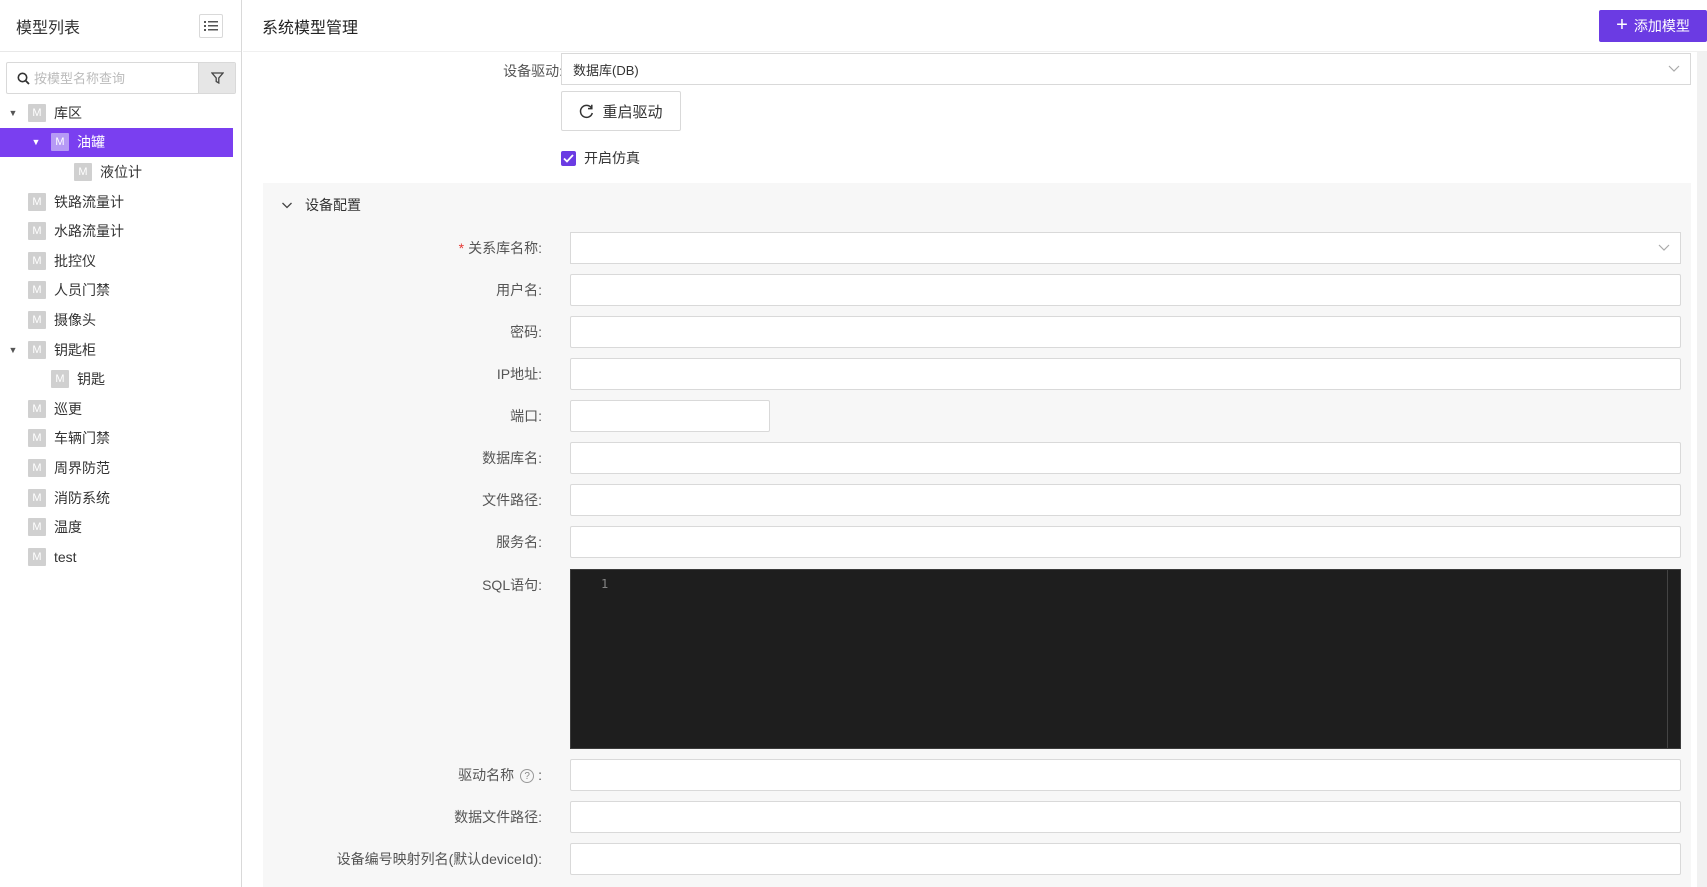 This screenshot has height=887, width=1707. Describe the element at coordinates (48, 28) in the screenshot. I see `sidebar-title: 模型列表` at that location.